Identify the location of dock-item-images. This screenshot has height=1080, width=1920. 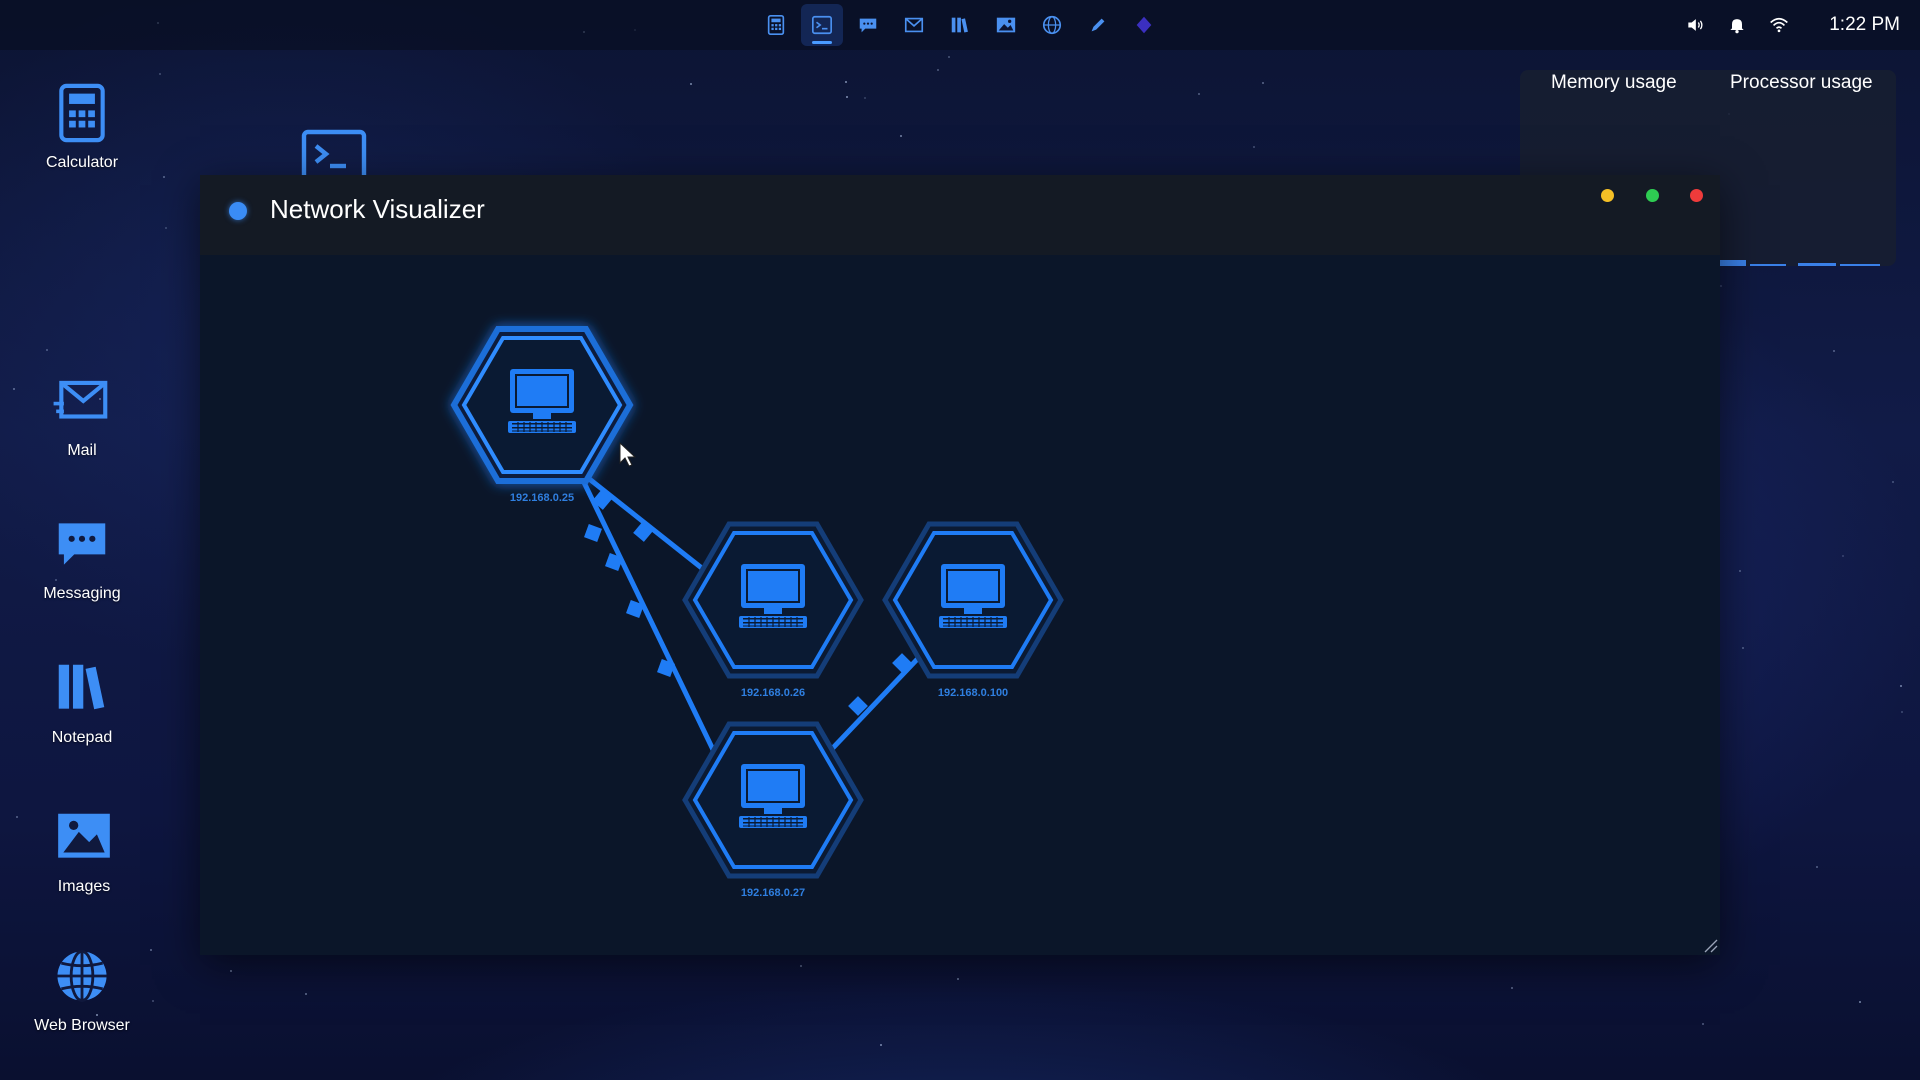
(1006, 25).